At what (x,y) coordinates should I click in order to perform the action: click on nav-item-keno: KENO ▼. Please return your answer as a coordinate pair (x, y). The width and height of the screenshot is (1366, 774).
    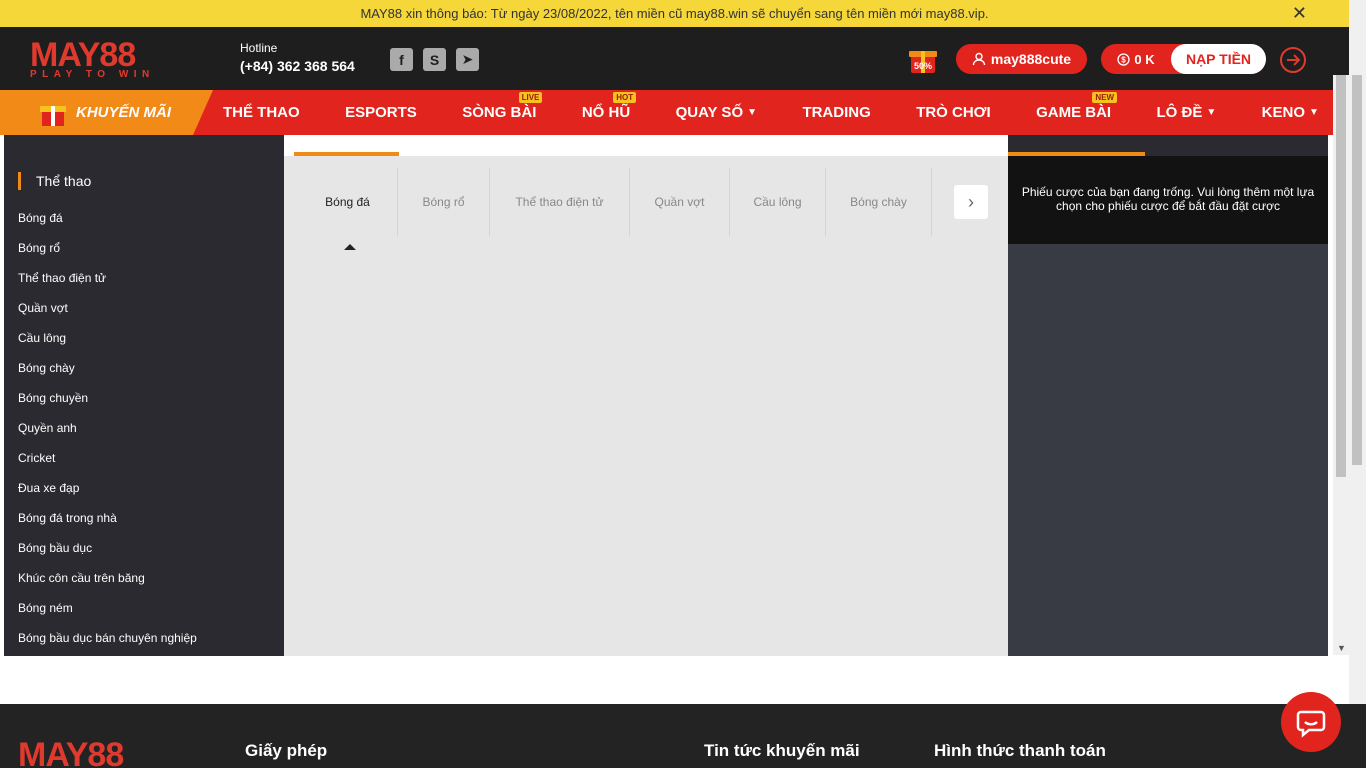
    Looking at the image, I should click on (1290, 112).